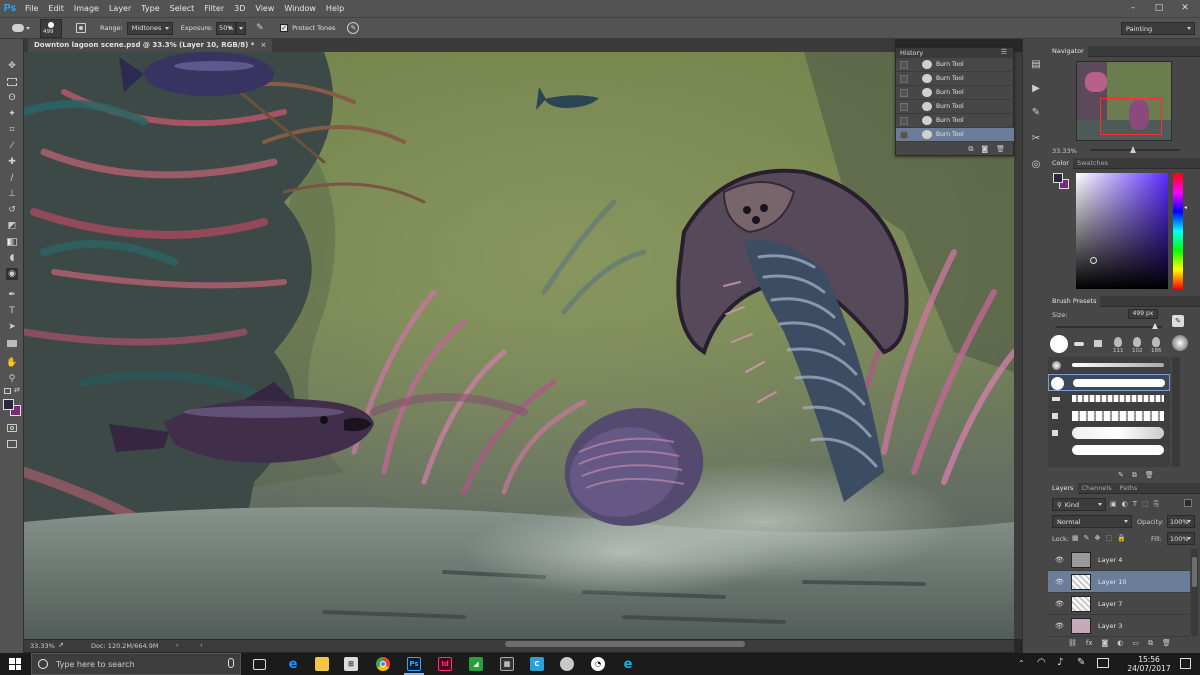 The height and width of the screenshot is (675, 1200). What do you see at coordinates (12, 428) in the screenshot?
I see `quick-mask-icon` at bounding box center [12, 428].